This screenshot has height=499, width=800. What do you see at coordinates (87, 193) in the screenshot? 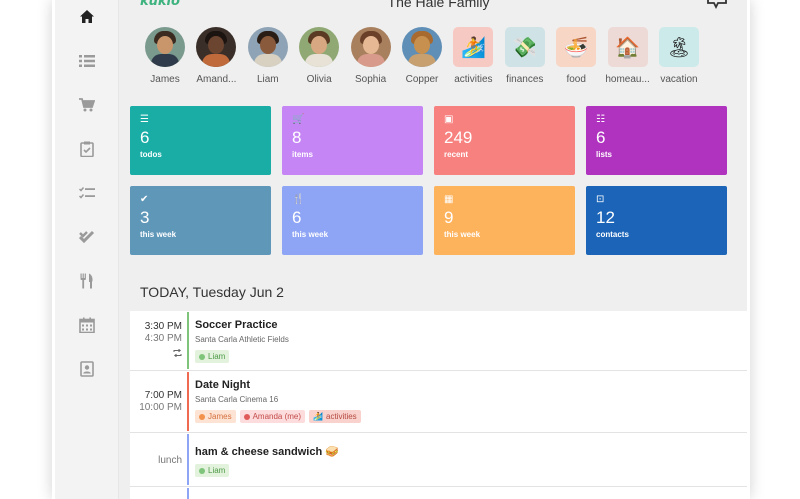
I see `nav-tasks` at bounding box center [87, 193].